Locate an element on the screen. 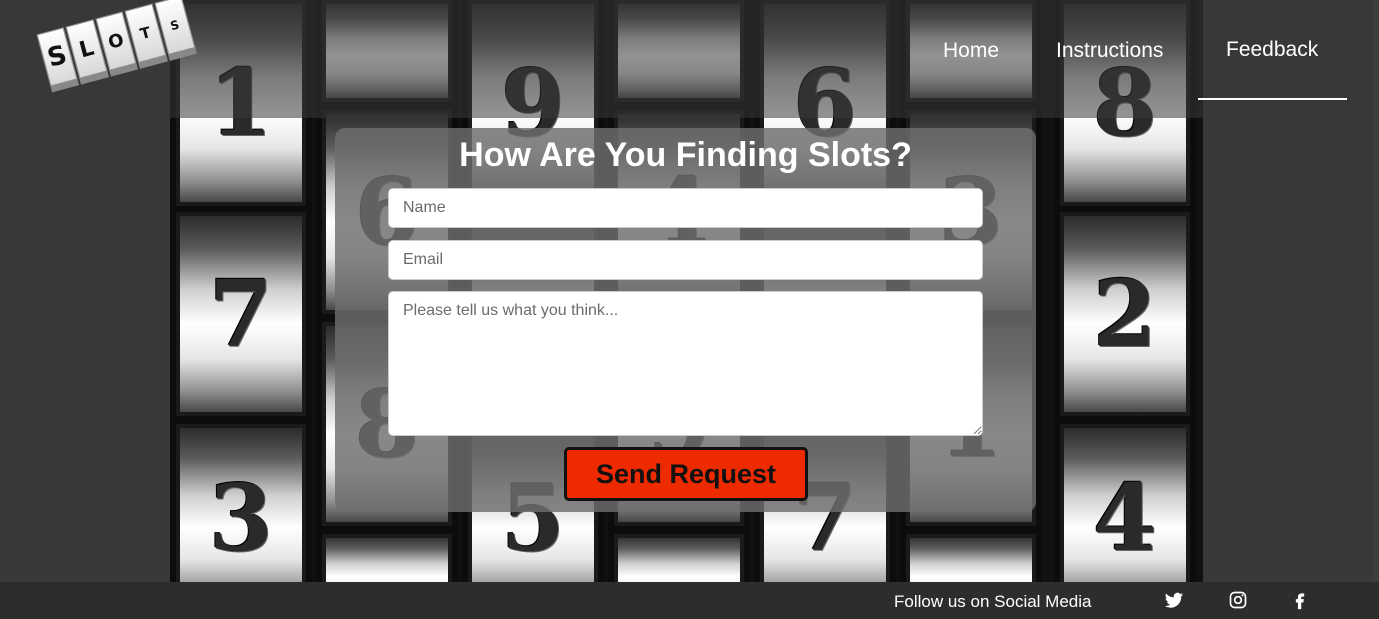 This screenshot has height=619, width=1379. slots-logo: S L O T S is located at coordinates (117, 47).